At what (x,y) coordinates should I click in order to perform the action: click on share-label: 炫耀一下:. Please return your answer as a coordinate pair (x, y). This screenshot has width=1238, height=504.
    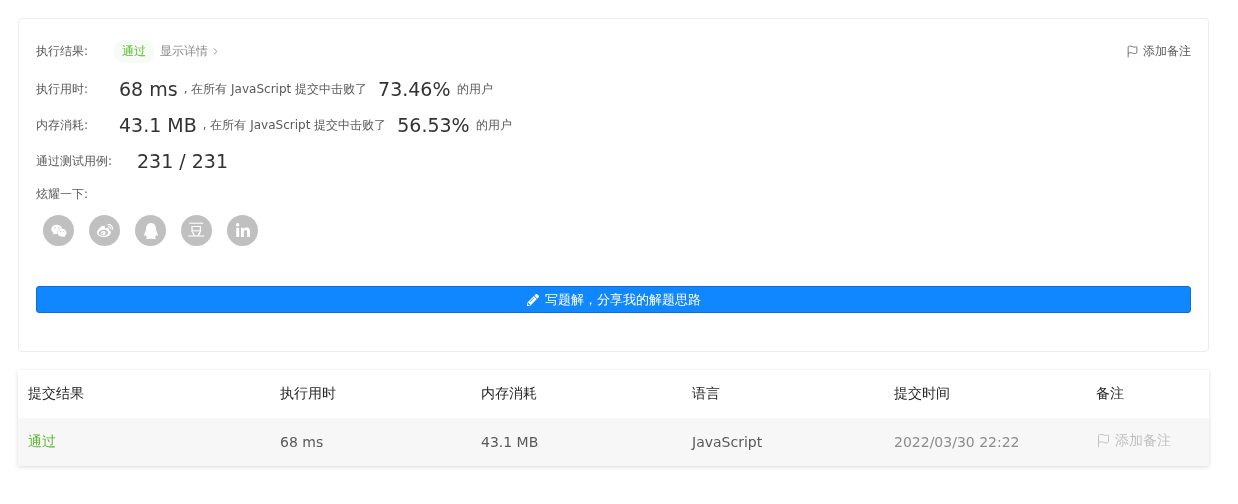
    Looking at the image, I should click on (63, 194).